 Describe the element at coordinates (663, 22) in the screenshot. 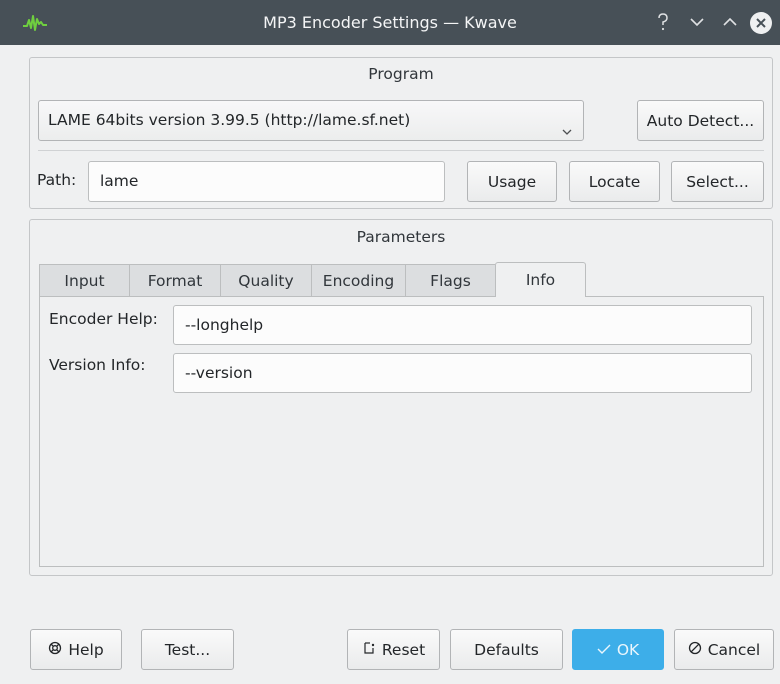

I see `help-icon` at that location.